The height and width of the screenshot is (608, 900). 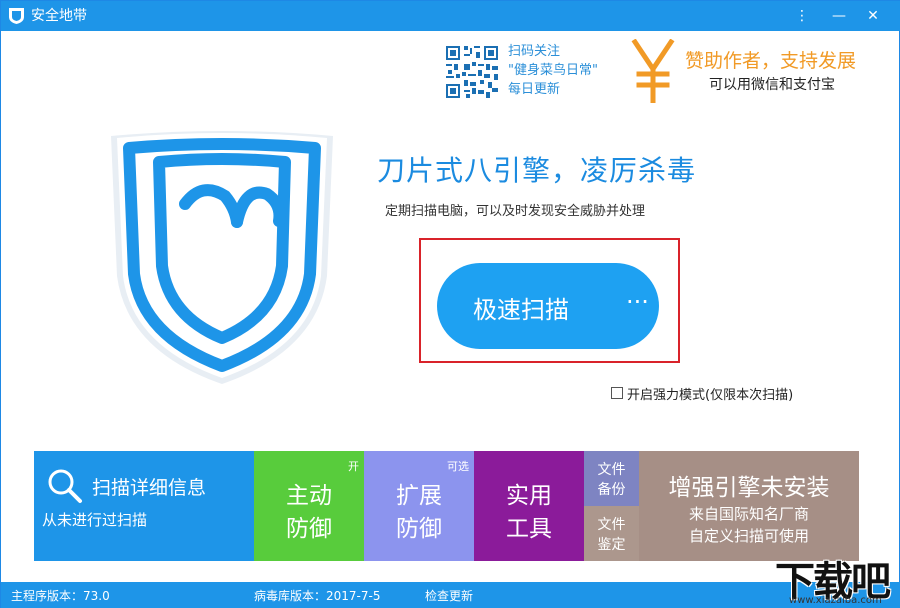 What do you see at coordinates (772, 85) in the screenshot?
I see `donate-subtitle: 可以用微信和支付宝` at bounding box center [772, 85].